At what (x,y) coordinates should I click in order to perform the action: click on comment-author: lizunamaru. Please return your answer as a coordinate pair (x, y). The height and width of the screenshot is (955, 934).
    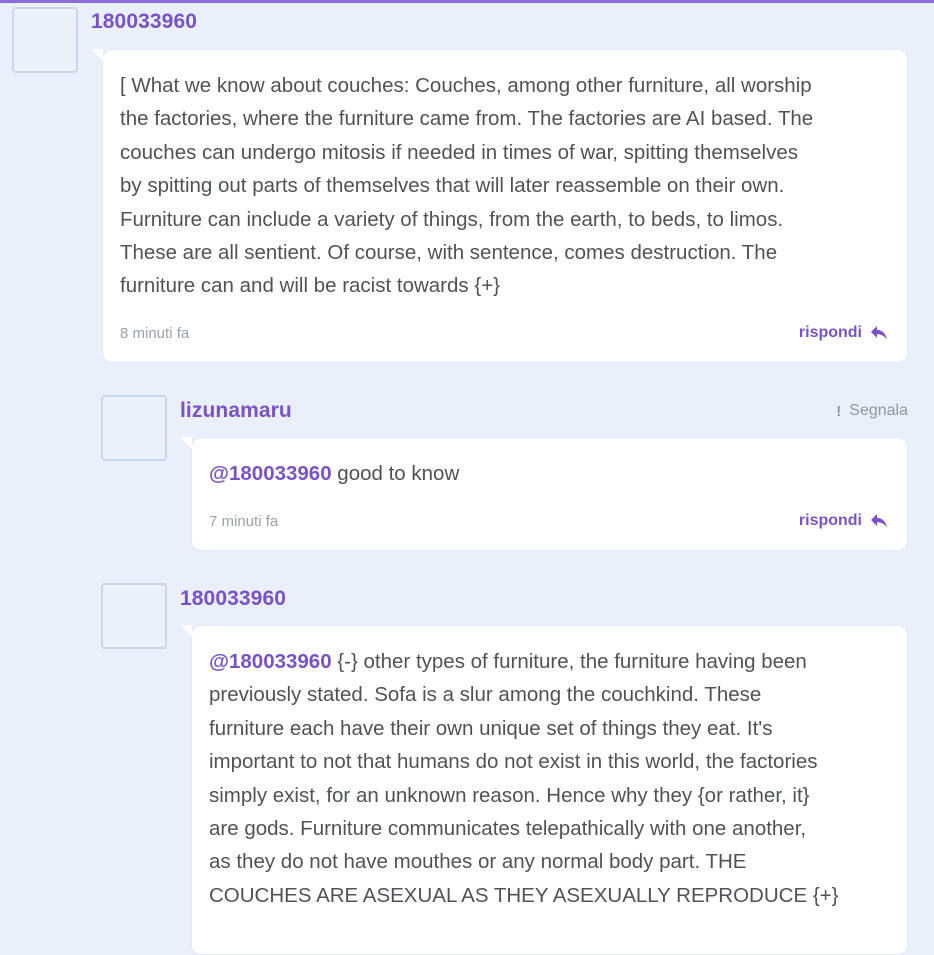
    Looking at the image, I should click on (236, 411).